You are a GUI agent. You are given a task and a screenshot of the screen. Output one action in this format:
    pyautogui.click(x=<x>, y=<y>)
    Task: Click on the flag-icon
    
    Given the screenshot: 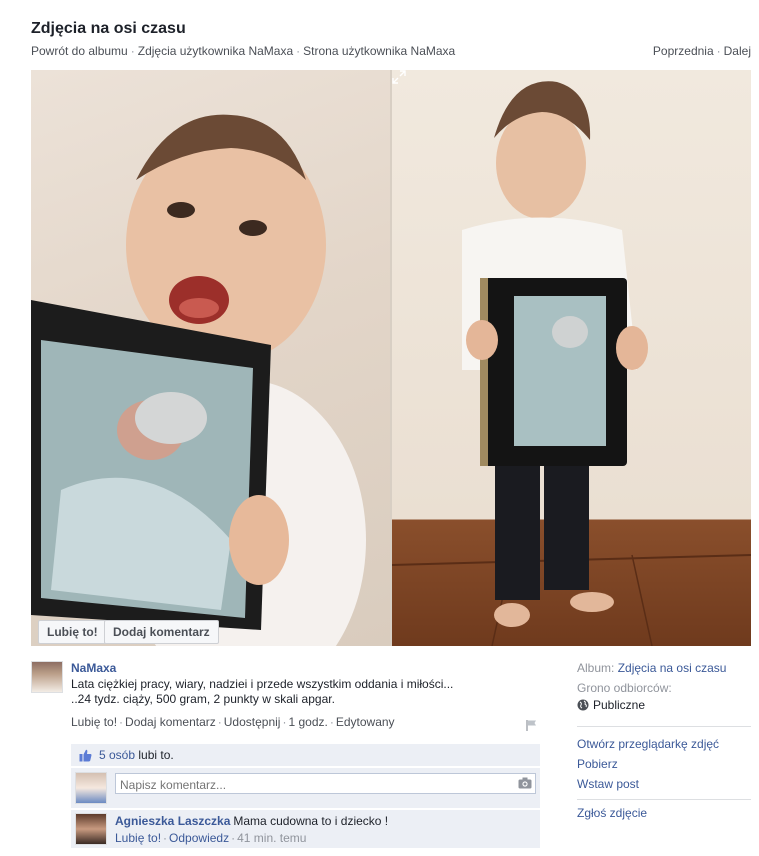 What is the action you would take?
    pyautogui.click(x=532, y=725)
    